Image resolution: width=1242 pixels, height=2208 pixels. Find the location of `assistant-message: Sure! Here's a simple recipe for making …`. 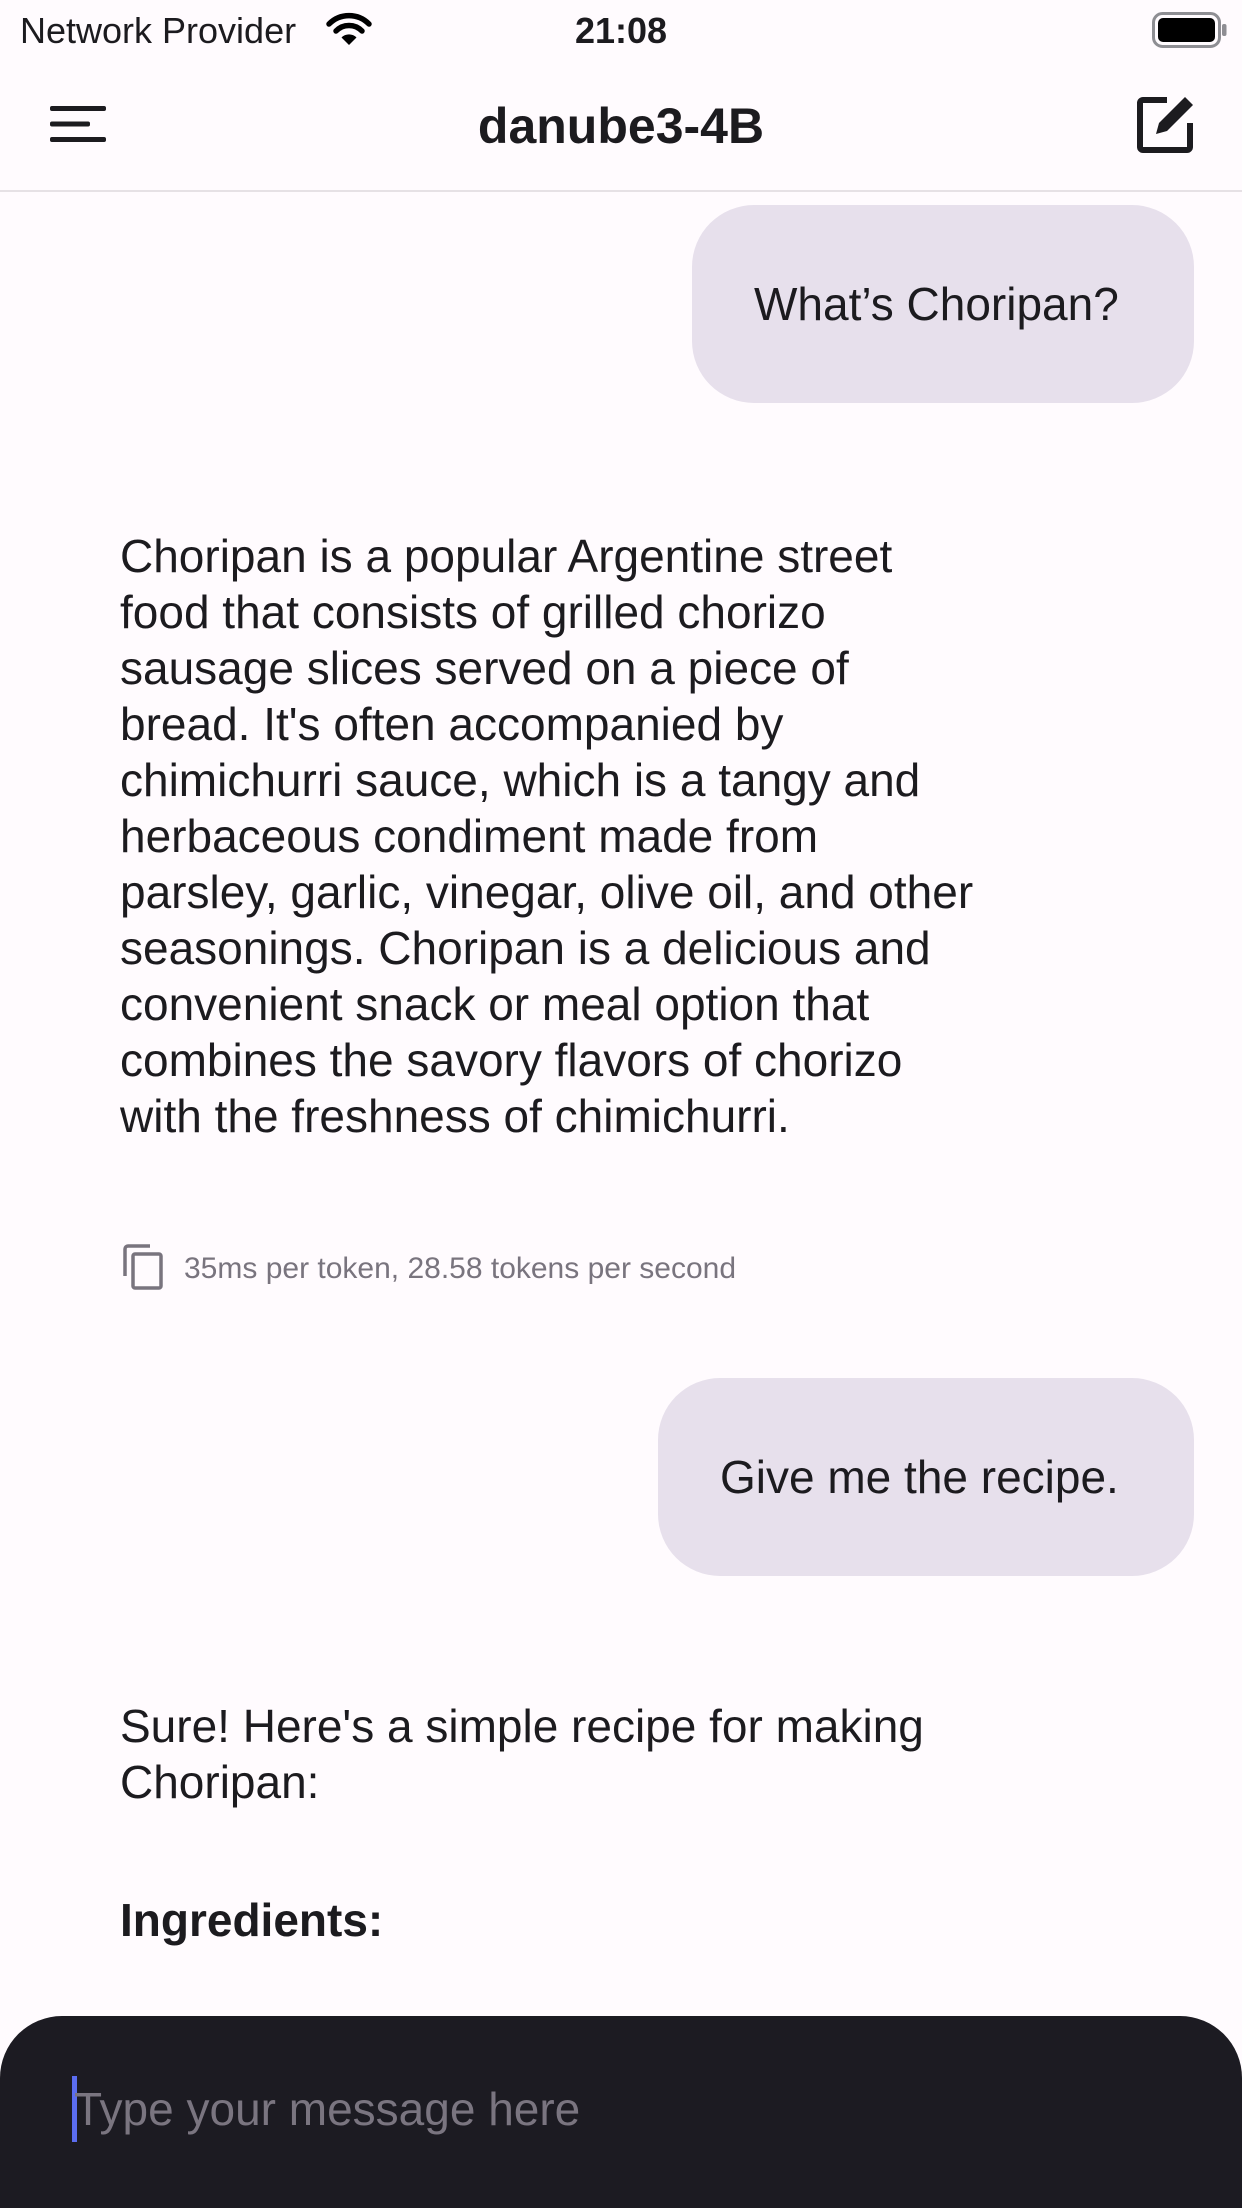

assistant-message: Sure! Here's a simple recipe for making … is located at coordinates (522, 1754).